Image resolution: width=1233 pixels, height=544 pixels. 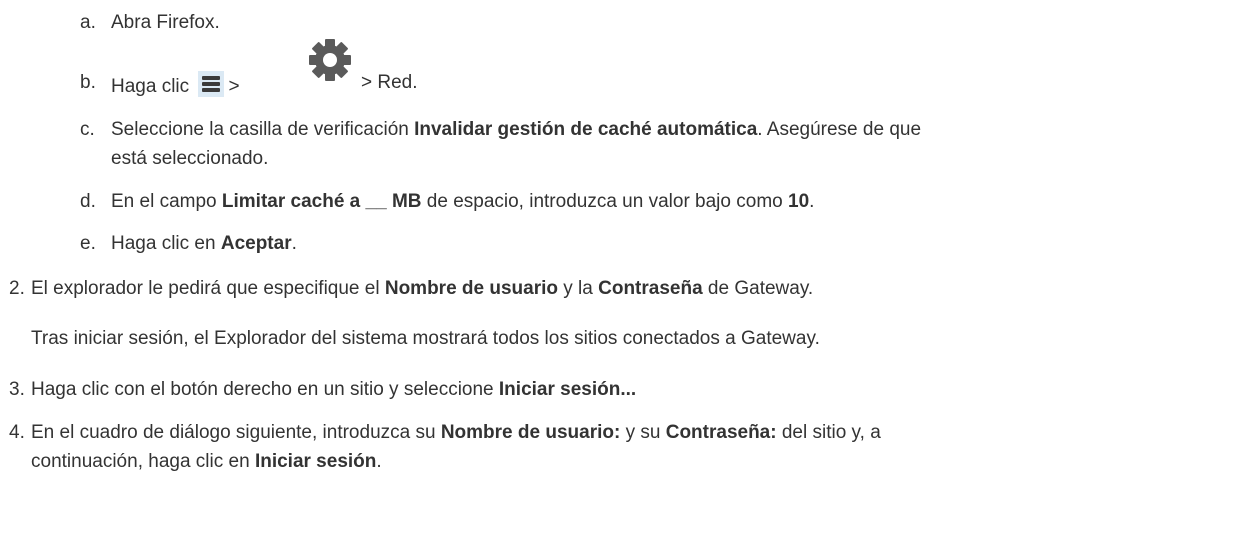 I want to click on step-4-line2-bold: Iniciar sesión, so click(x=315, y=461).